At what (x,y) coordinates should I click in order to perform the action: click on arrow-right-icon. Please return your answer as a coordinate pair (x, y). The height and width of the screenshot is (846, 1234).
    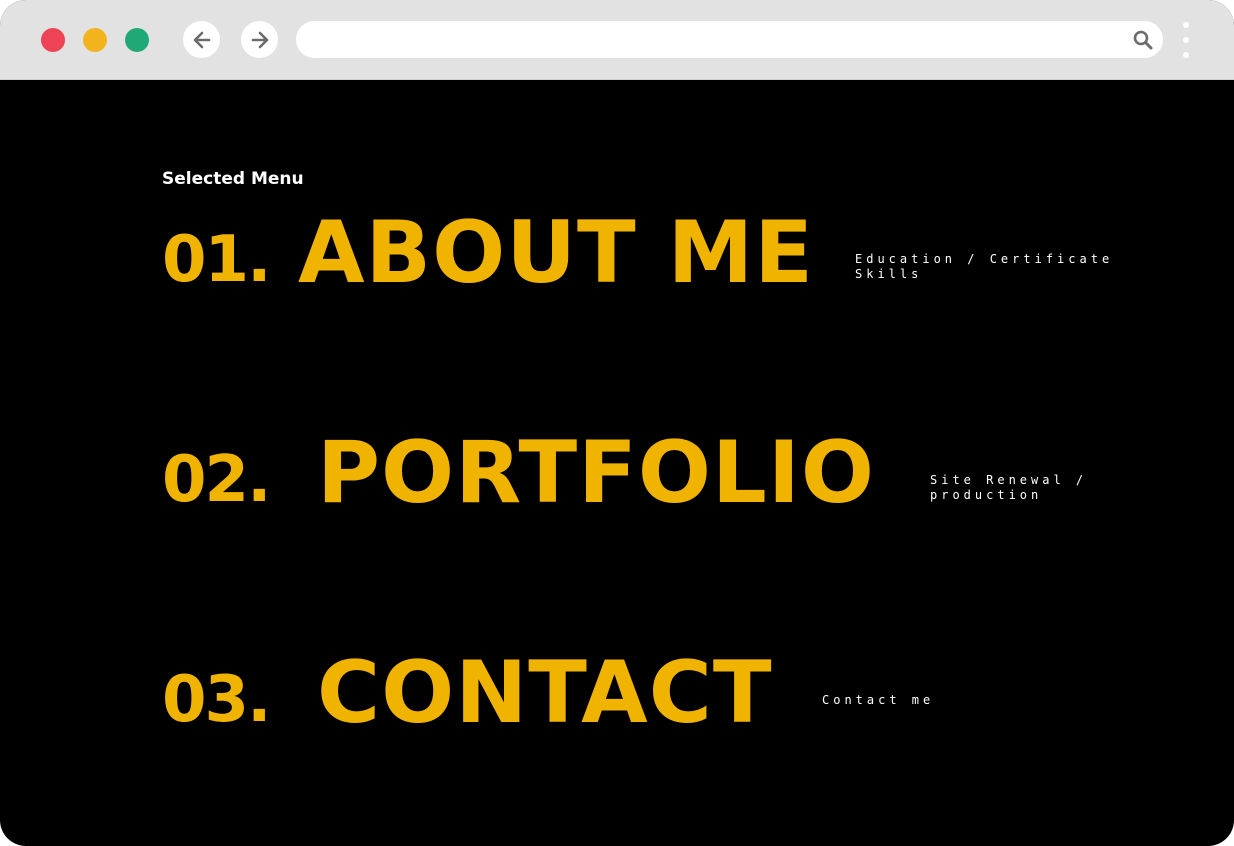
    Looking at the image, I should click on (259, 39).